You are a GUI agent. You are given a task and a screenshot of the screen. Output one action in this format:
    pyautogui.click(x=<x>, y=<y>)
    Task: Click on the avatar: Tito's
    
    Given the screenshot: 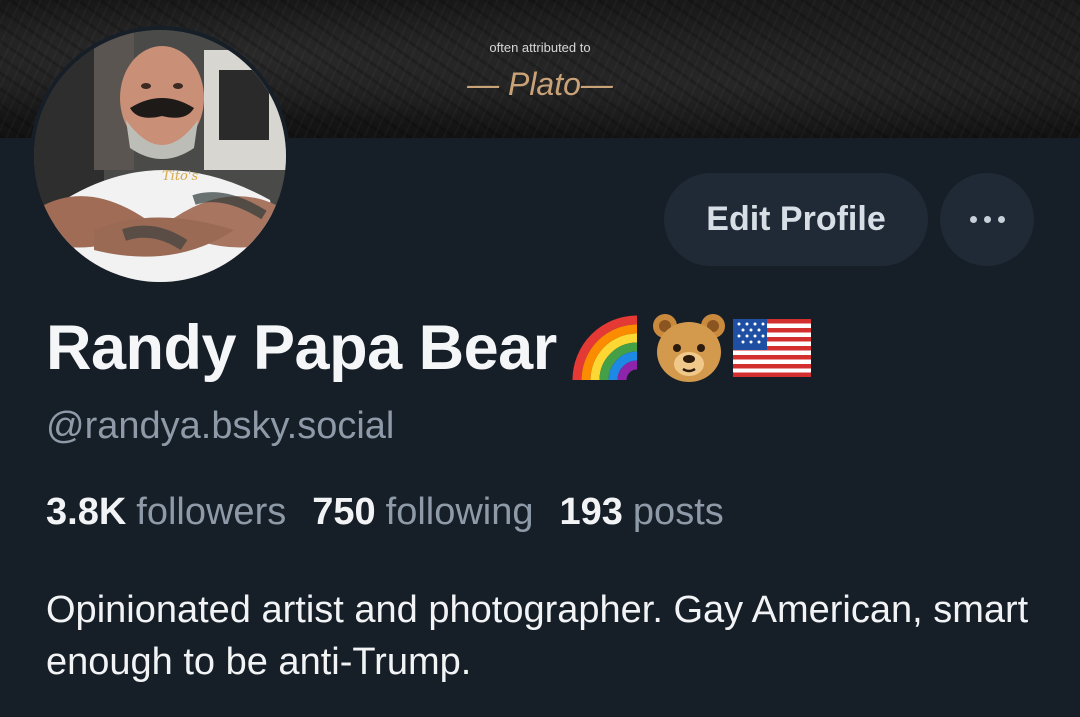 What is the action you would take?
    pyautogui.click(x=160, y=156)
    